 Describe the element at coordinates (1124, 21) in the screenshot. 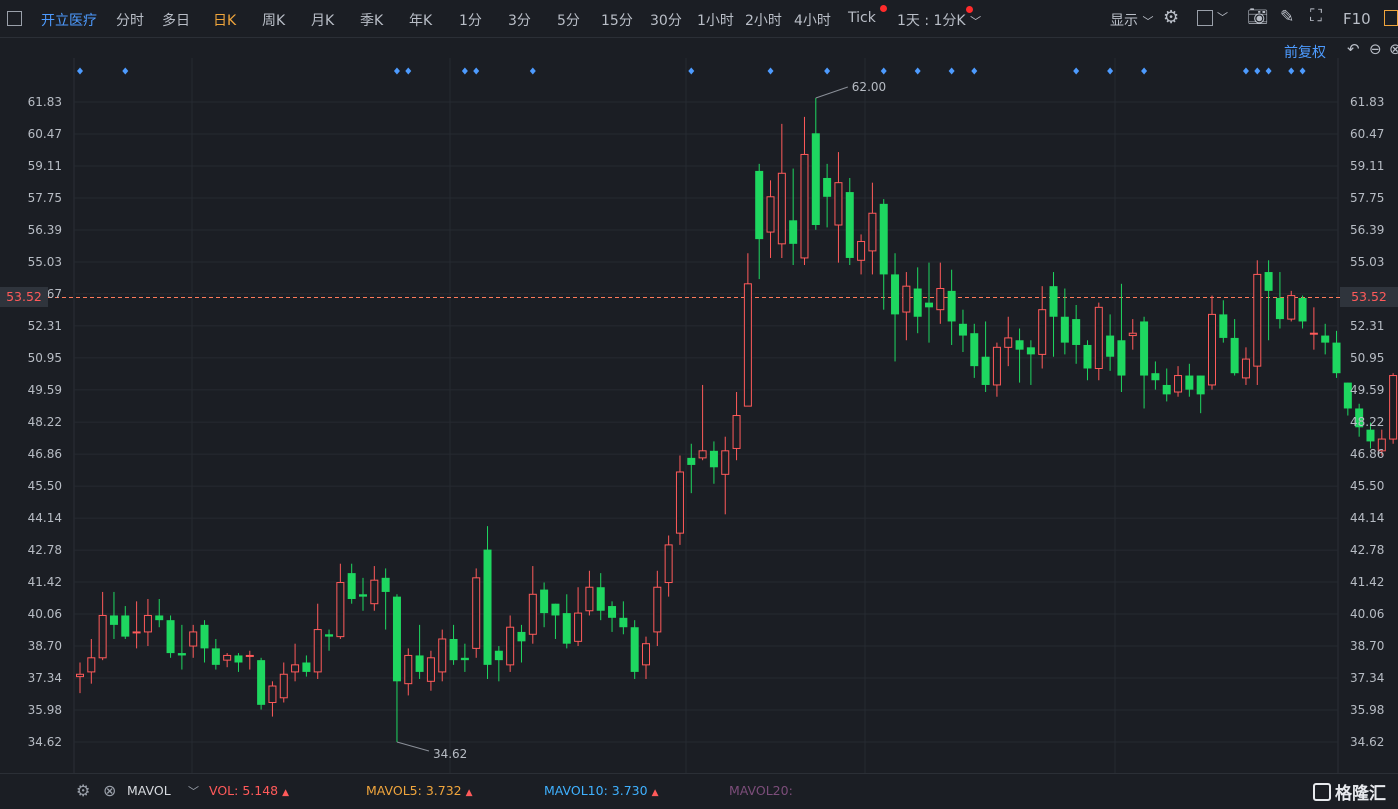

I see `display-label: 显示` at that location.